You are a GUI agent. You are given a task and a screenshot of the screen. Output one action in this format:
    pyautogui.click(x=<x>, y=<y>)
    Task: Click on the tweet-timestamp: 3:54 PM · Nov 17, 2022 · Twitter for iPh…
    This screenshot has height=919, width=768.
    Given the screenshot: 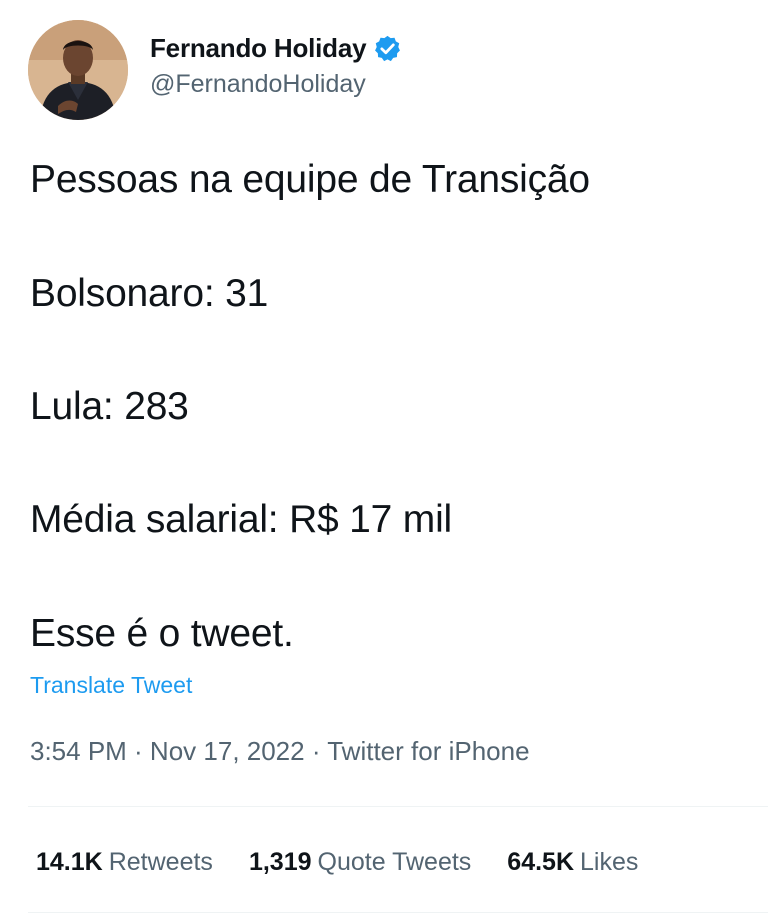 What is the action you would take?
    pyautogui.click(x=280, y=751)
    